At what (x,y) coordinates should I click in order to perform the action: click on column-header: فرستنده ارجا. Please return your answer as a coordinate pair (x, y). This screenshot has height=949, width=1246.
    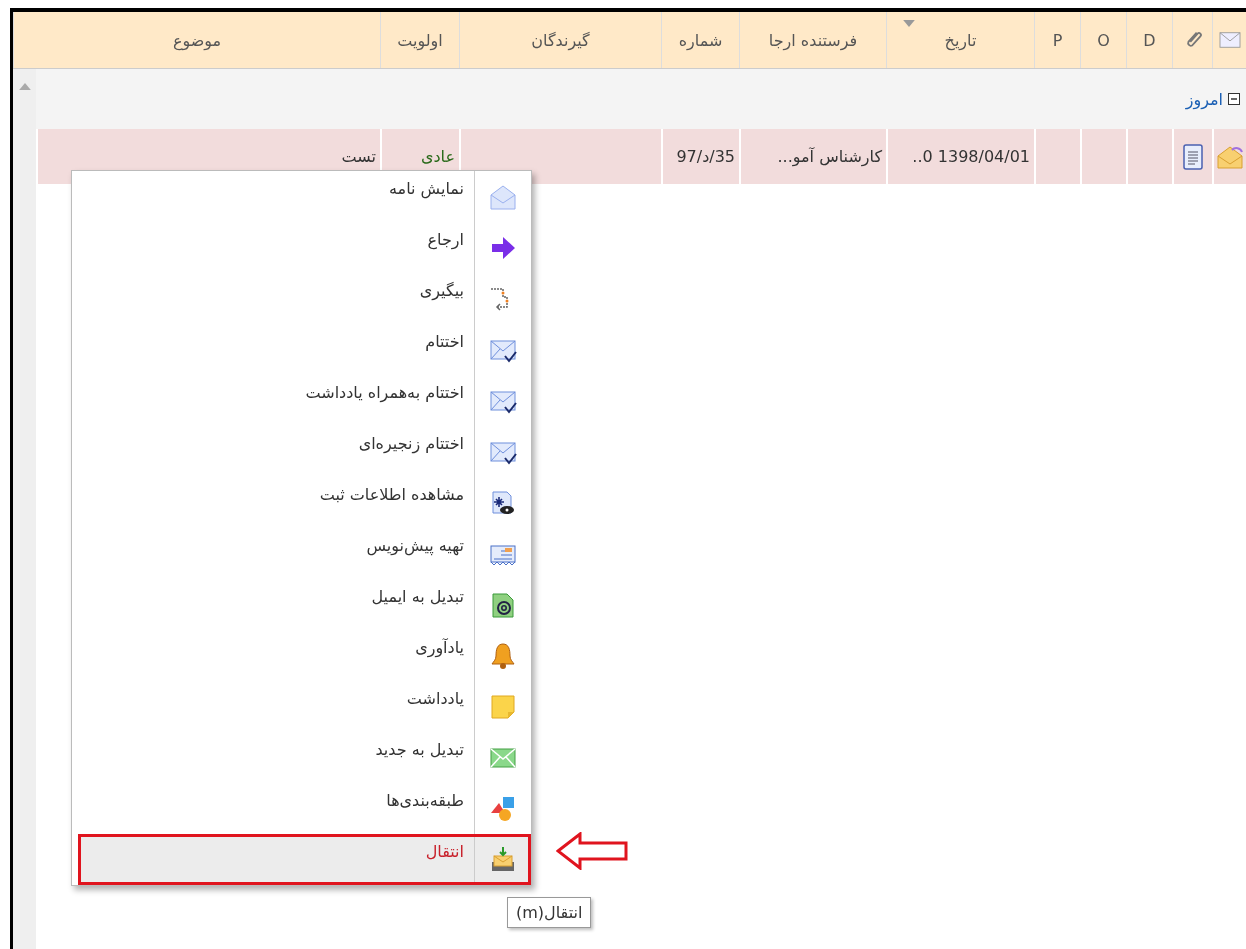
    Looking at the image, I should click on (812, 40).